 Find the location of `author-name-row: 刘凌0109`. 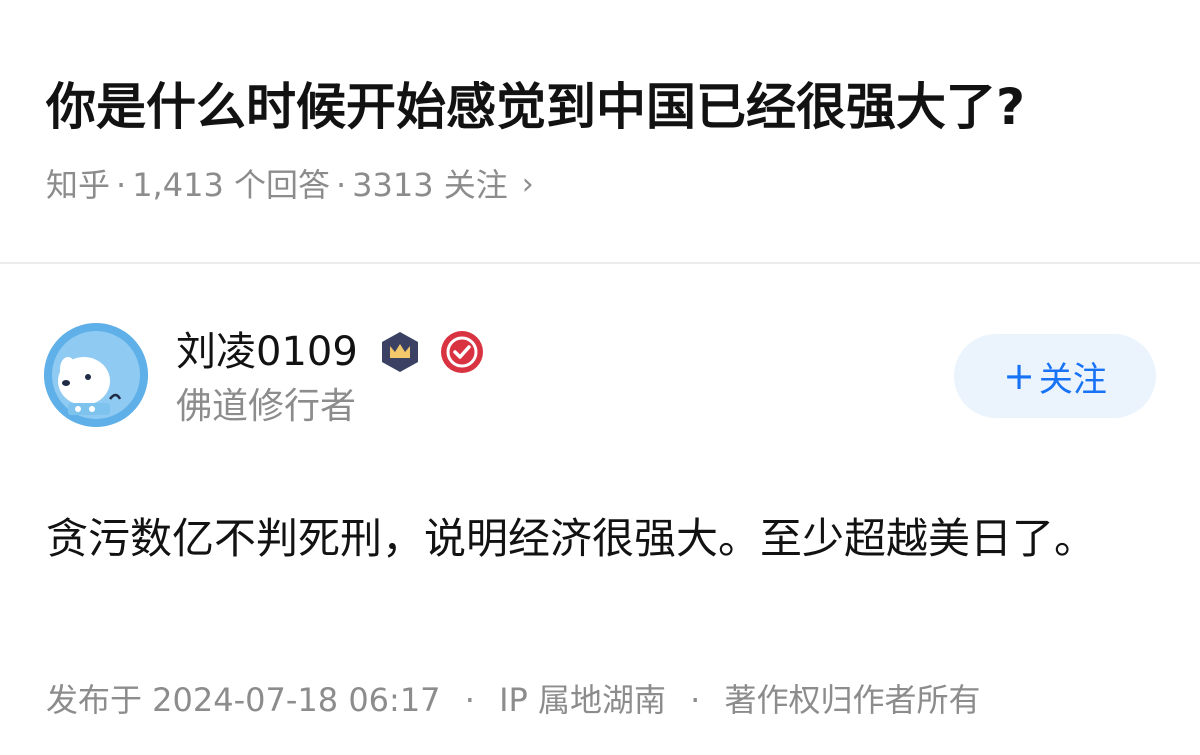

author-name-row: 刘凌0109 is located at coordinates (330, 352).